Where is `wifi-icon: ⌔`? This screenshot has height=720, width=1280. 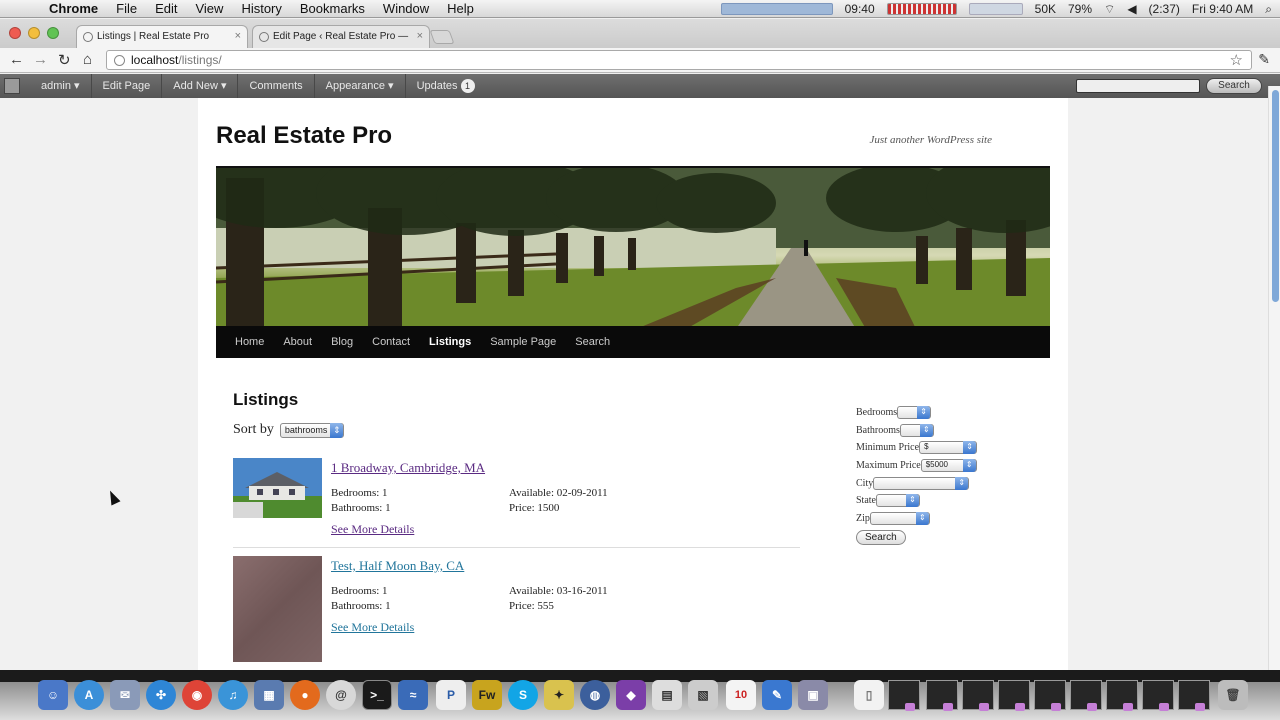 wifi-icon: ⌔ is located at coordinates (1109, 9).